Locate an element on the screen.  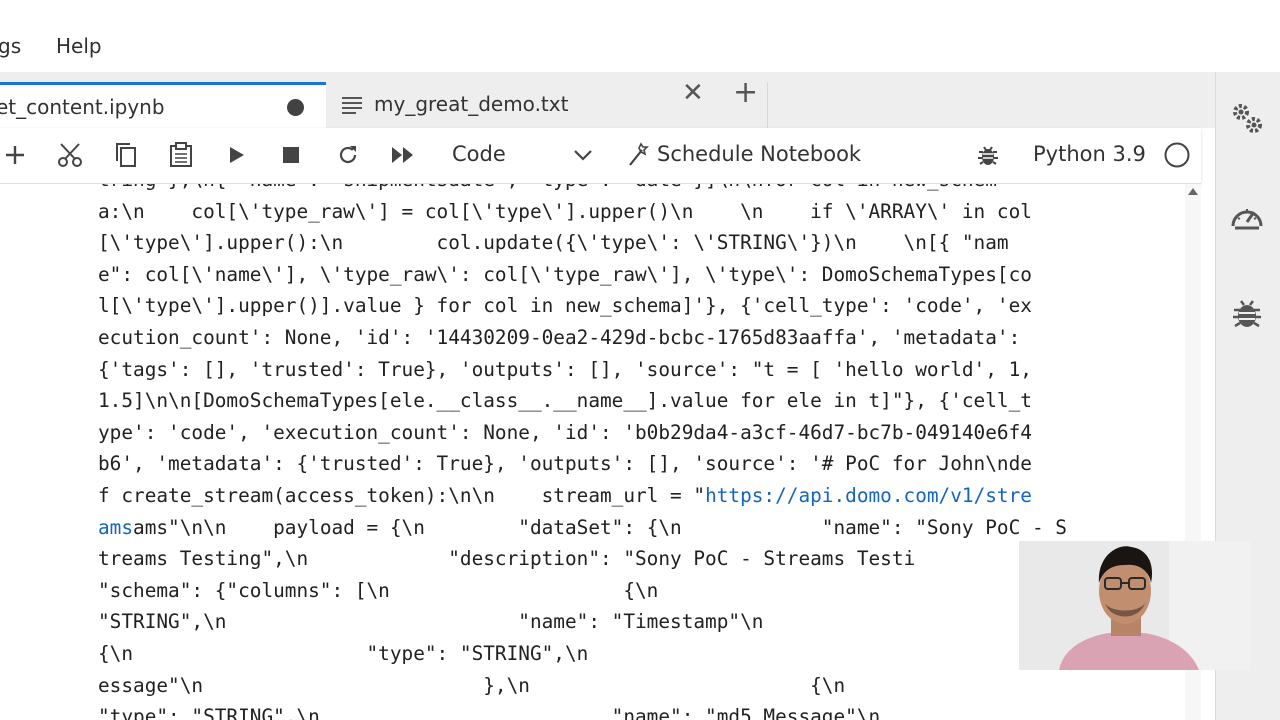
fast-forward-icon is located at coordinates (403, 155).